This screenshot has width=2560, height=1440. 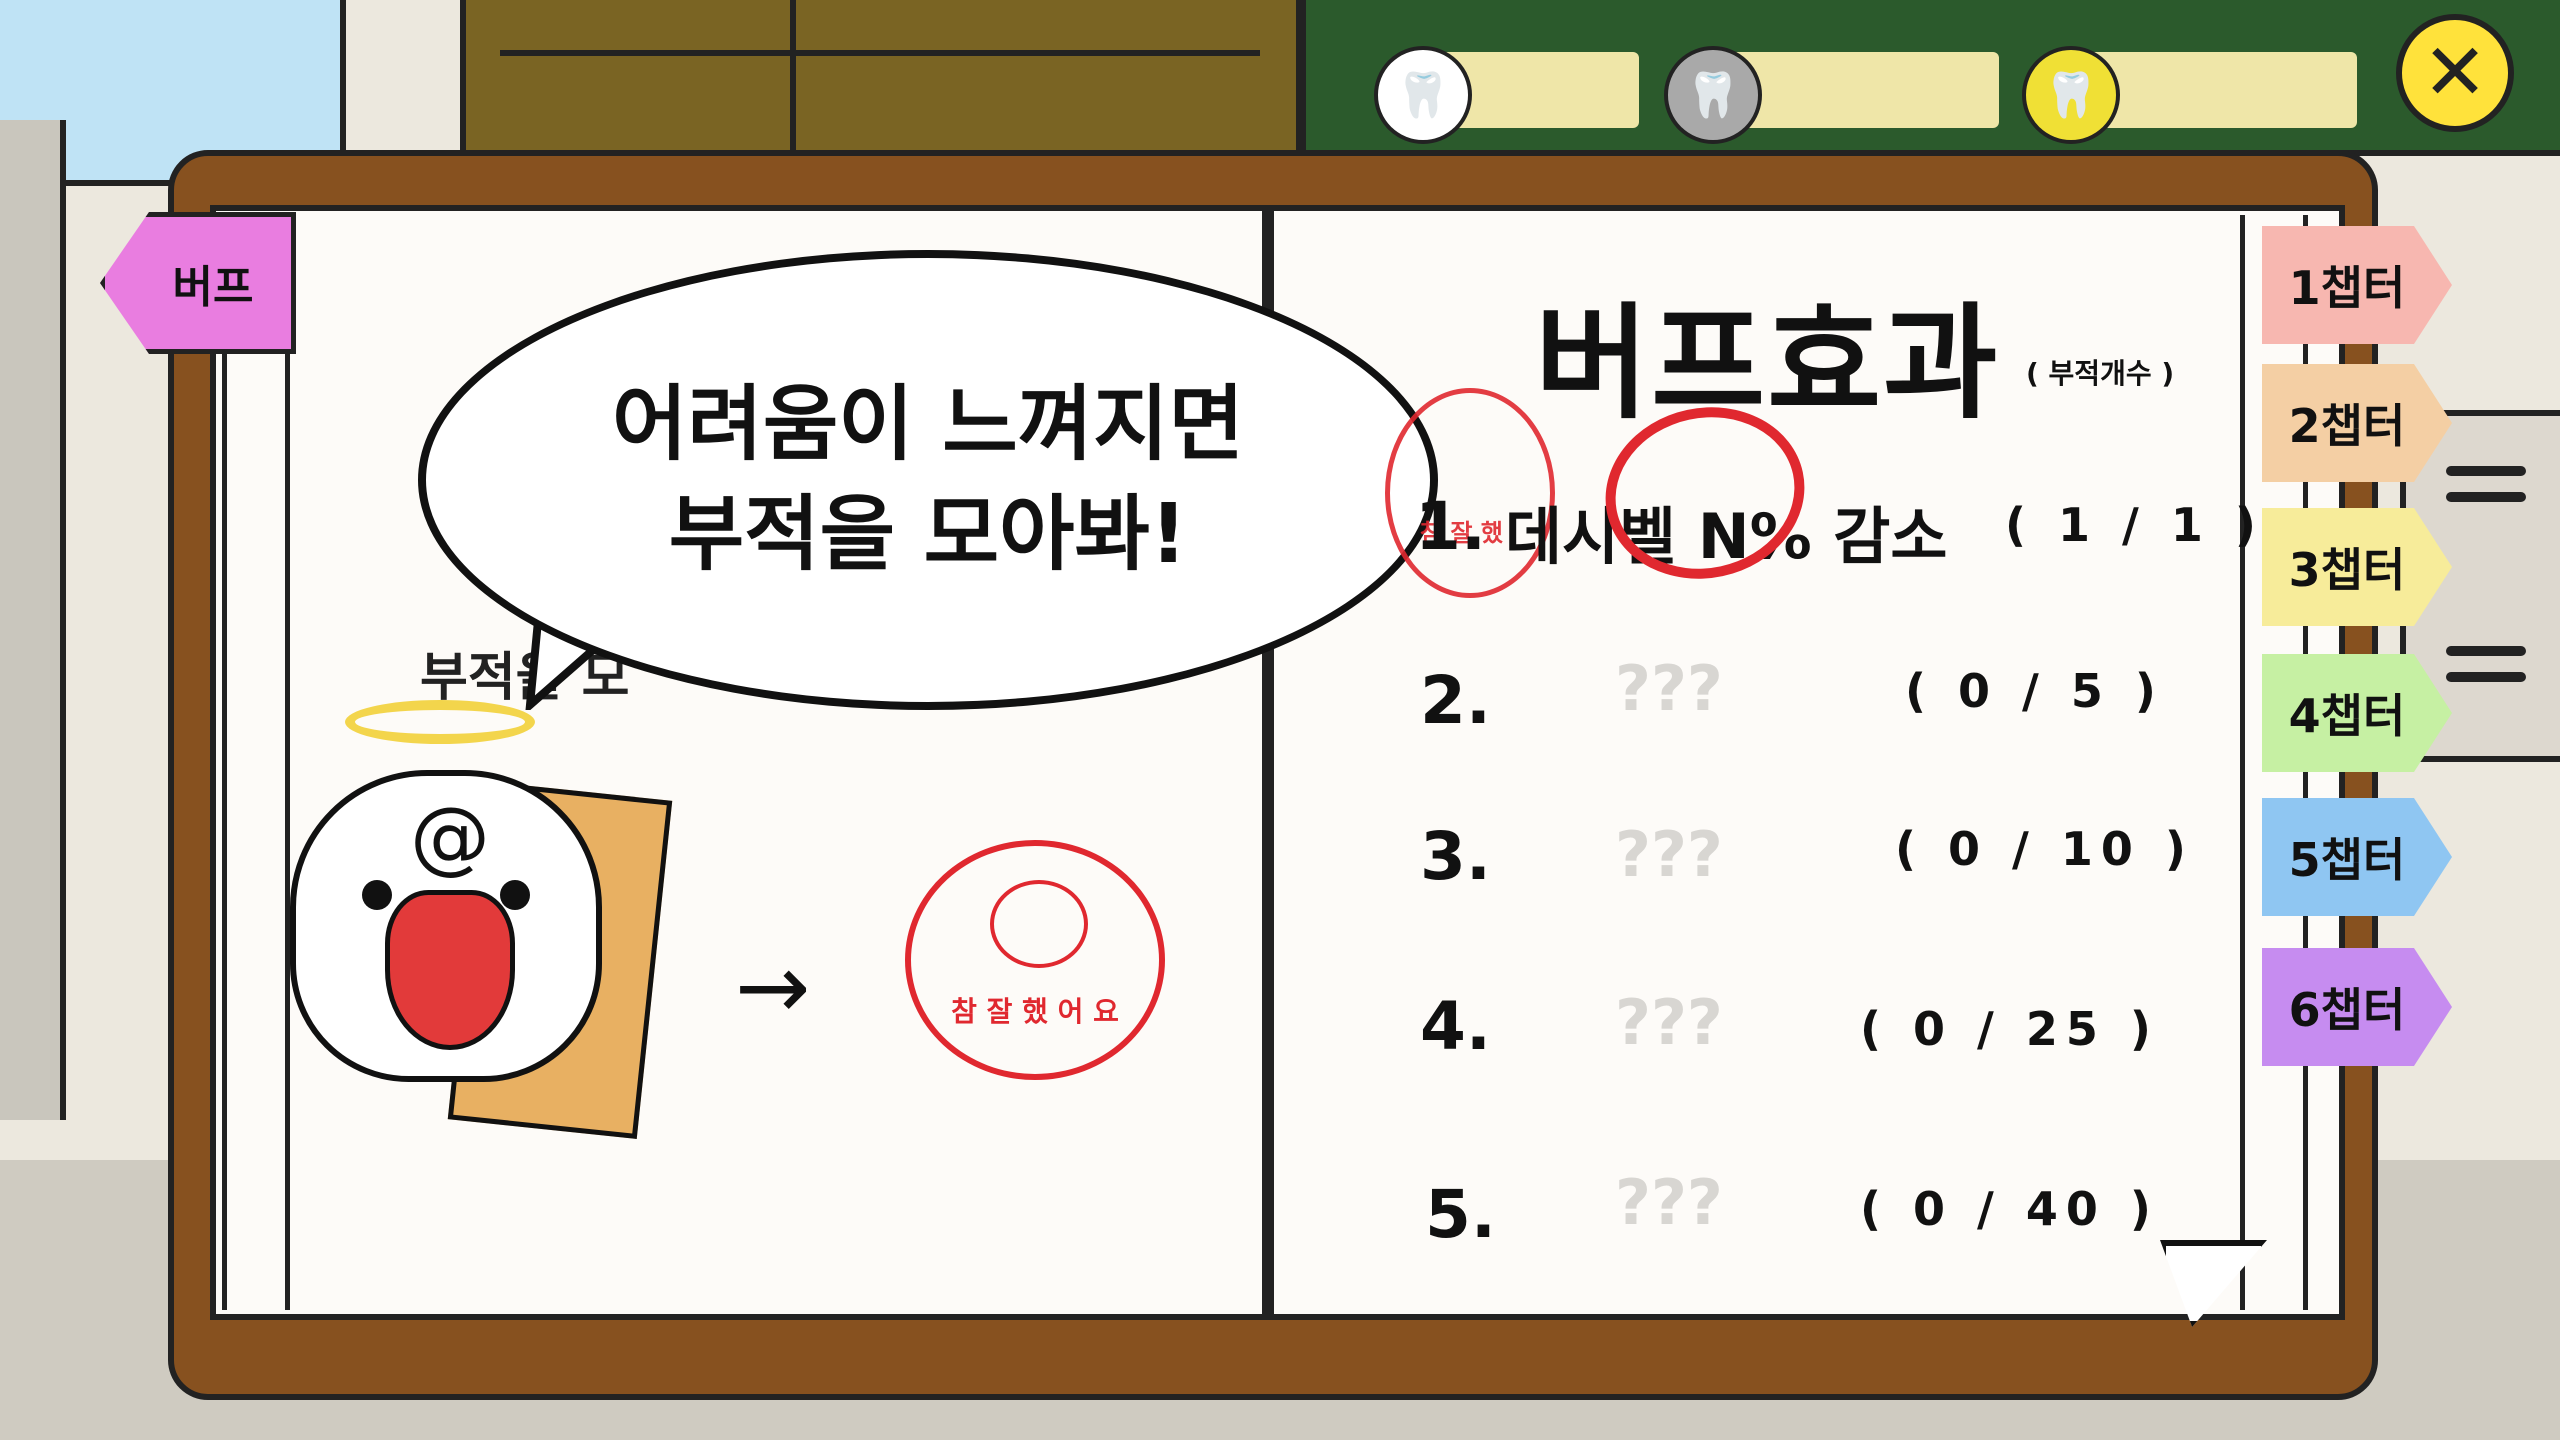 I want to click on currency-tooth: 🦷, so click(x=1509, y=95).